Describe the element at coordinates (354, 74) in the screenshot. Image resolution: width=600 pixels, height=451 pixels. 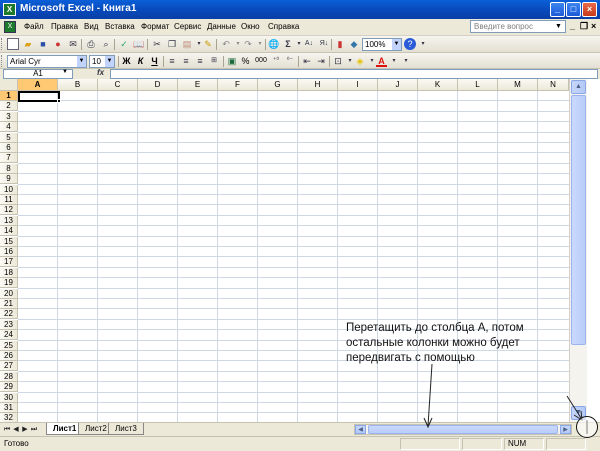
I see `formula-input` at that location.